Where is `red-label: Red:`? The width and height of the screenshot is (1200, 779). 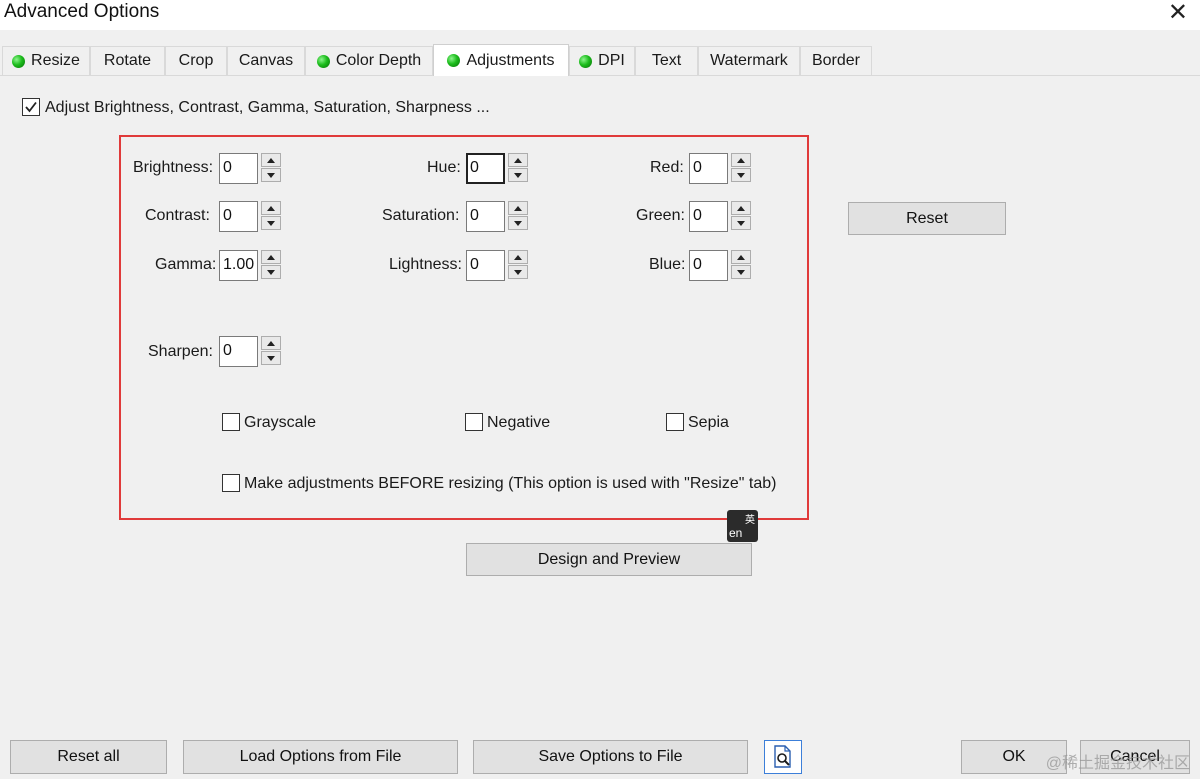
red-label: Red: is located at coordinates (667, 167).